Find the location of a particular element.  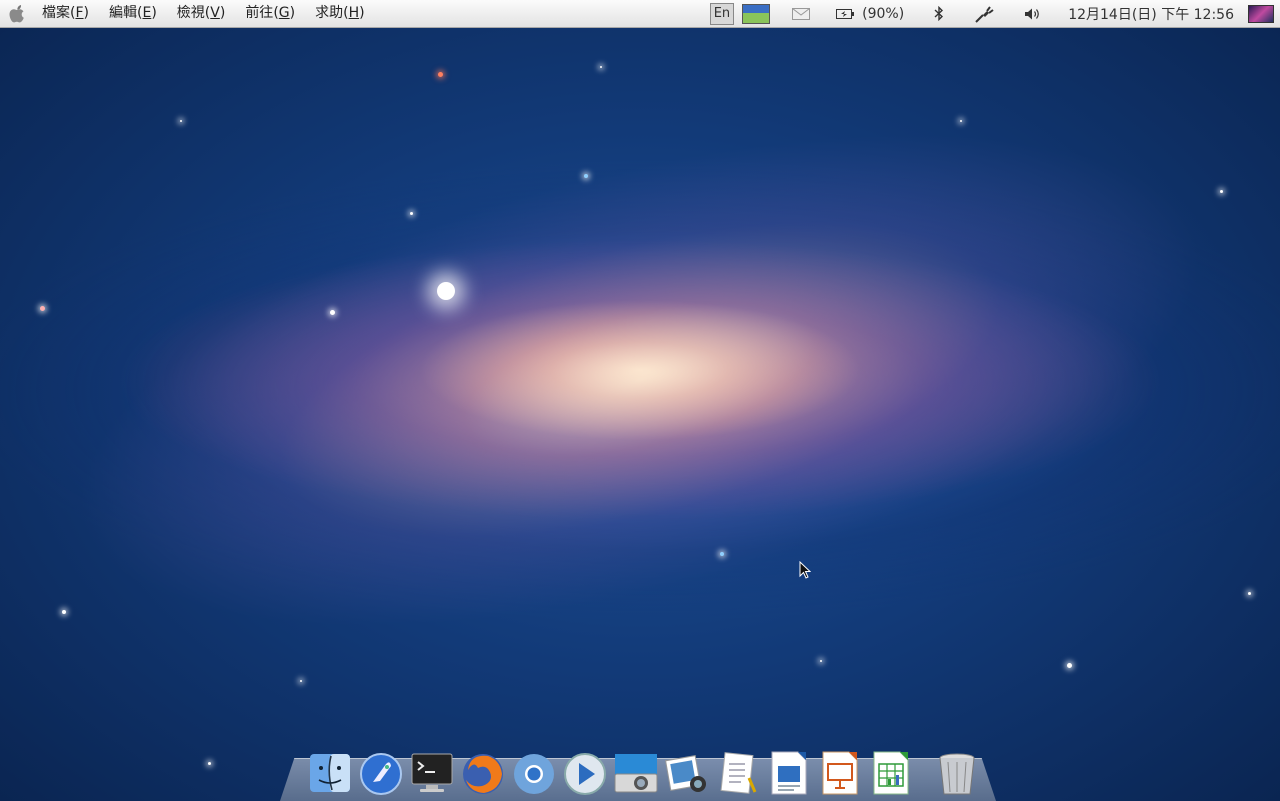

input-method-label: En is located at coordinates (722, 13).